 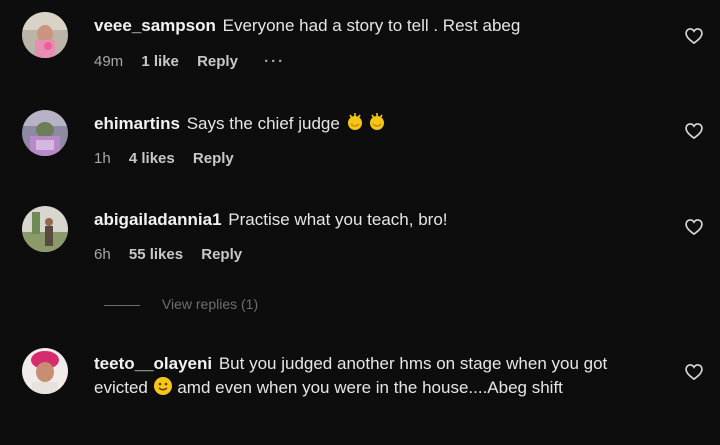 What do you see at coordinates (210, 304) in the screenshot?
I see `view-replies-label: View replies (1)` at bounding box center [210, 304].